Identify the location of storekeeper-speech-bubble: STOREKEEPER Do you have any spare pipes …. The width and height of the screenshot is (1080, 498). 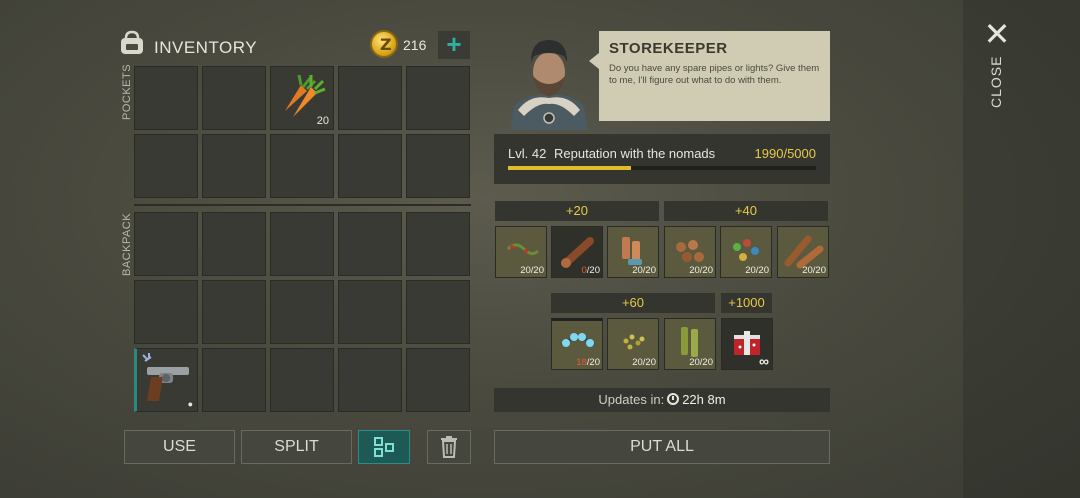
(709, 76).